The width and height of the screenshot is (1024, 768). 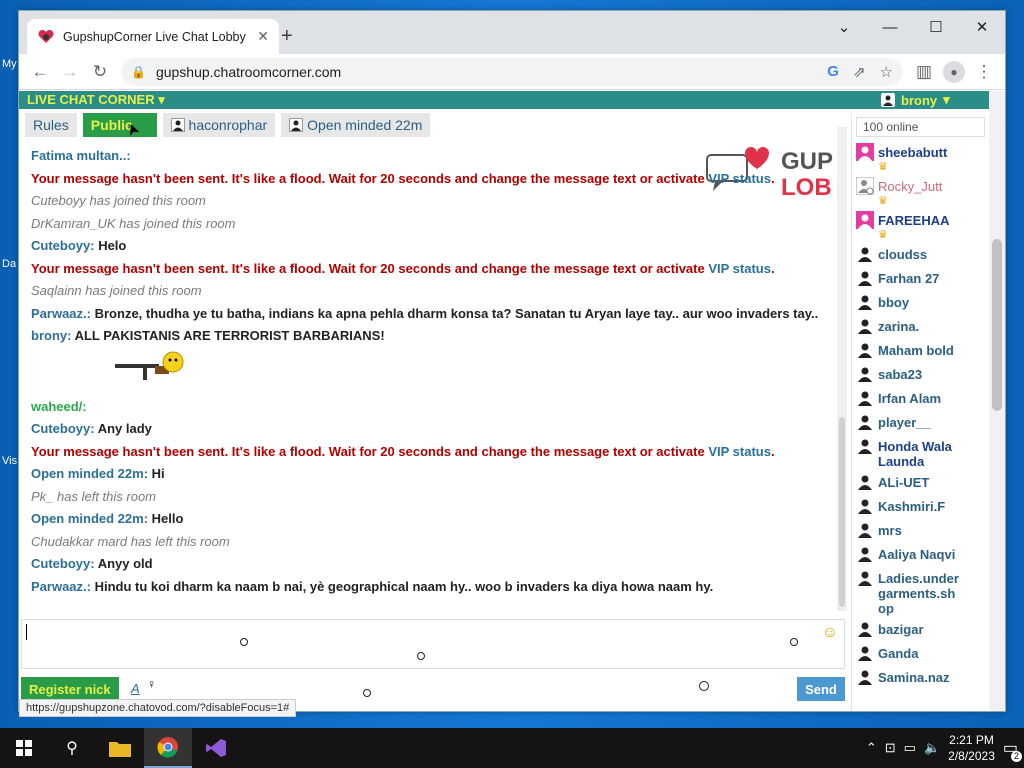 I want to click on profile-button: ●, so click(x=954, y=72).